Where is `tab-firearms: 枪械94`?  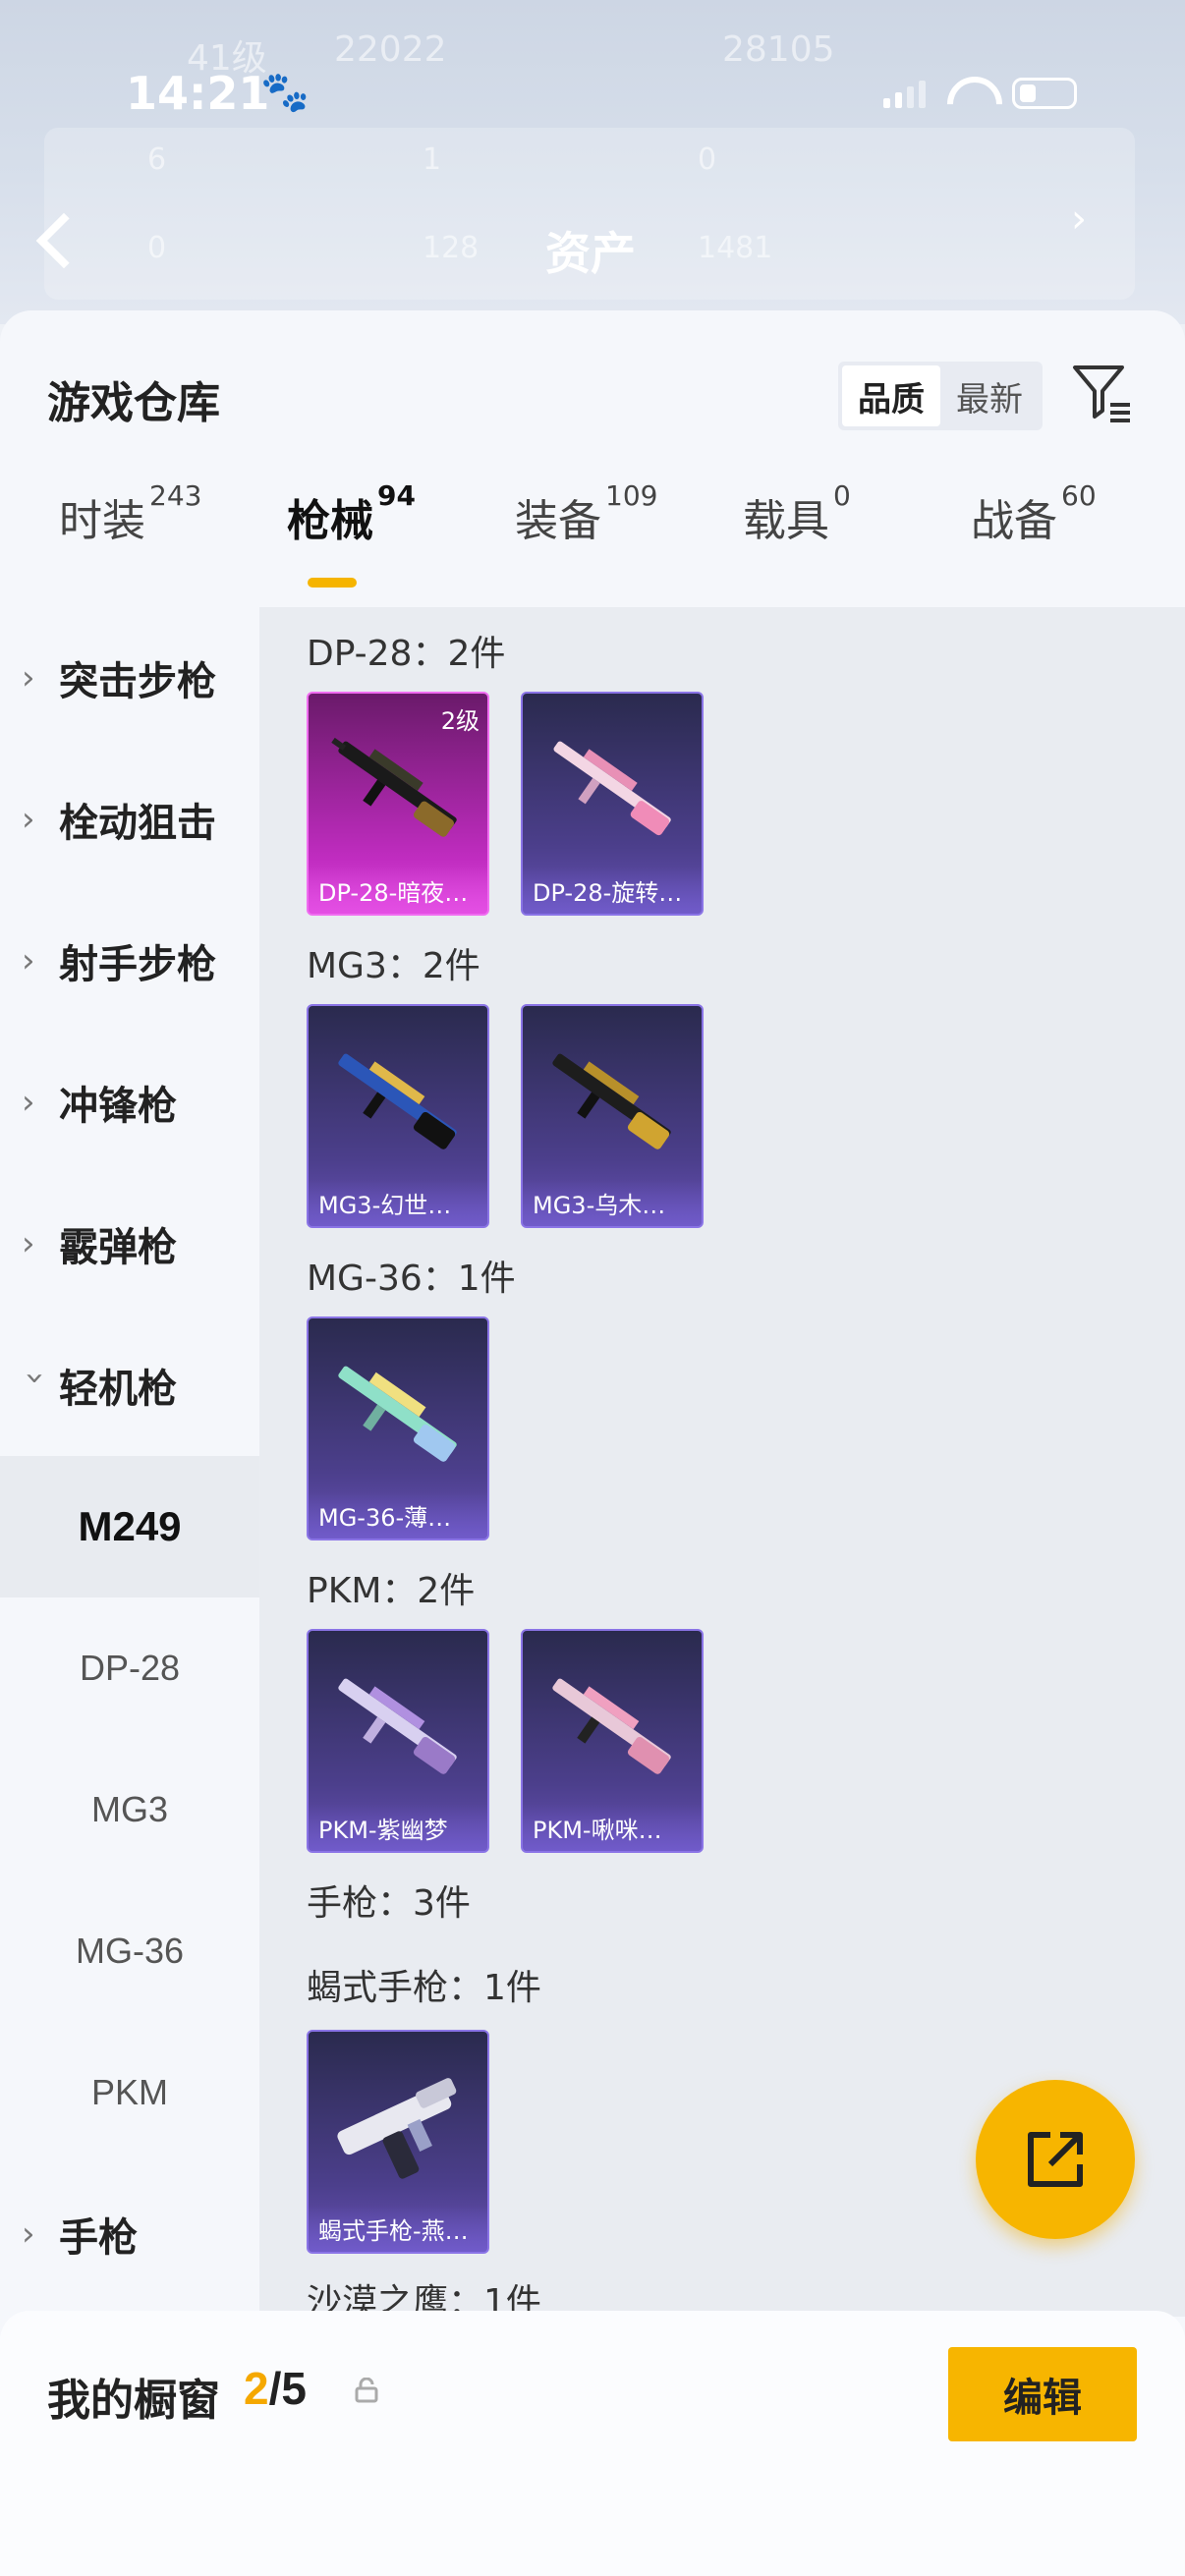
tab-firearms: 枪械94 is located at coordinates (352, 513).